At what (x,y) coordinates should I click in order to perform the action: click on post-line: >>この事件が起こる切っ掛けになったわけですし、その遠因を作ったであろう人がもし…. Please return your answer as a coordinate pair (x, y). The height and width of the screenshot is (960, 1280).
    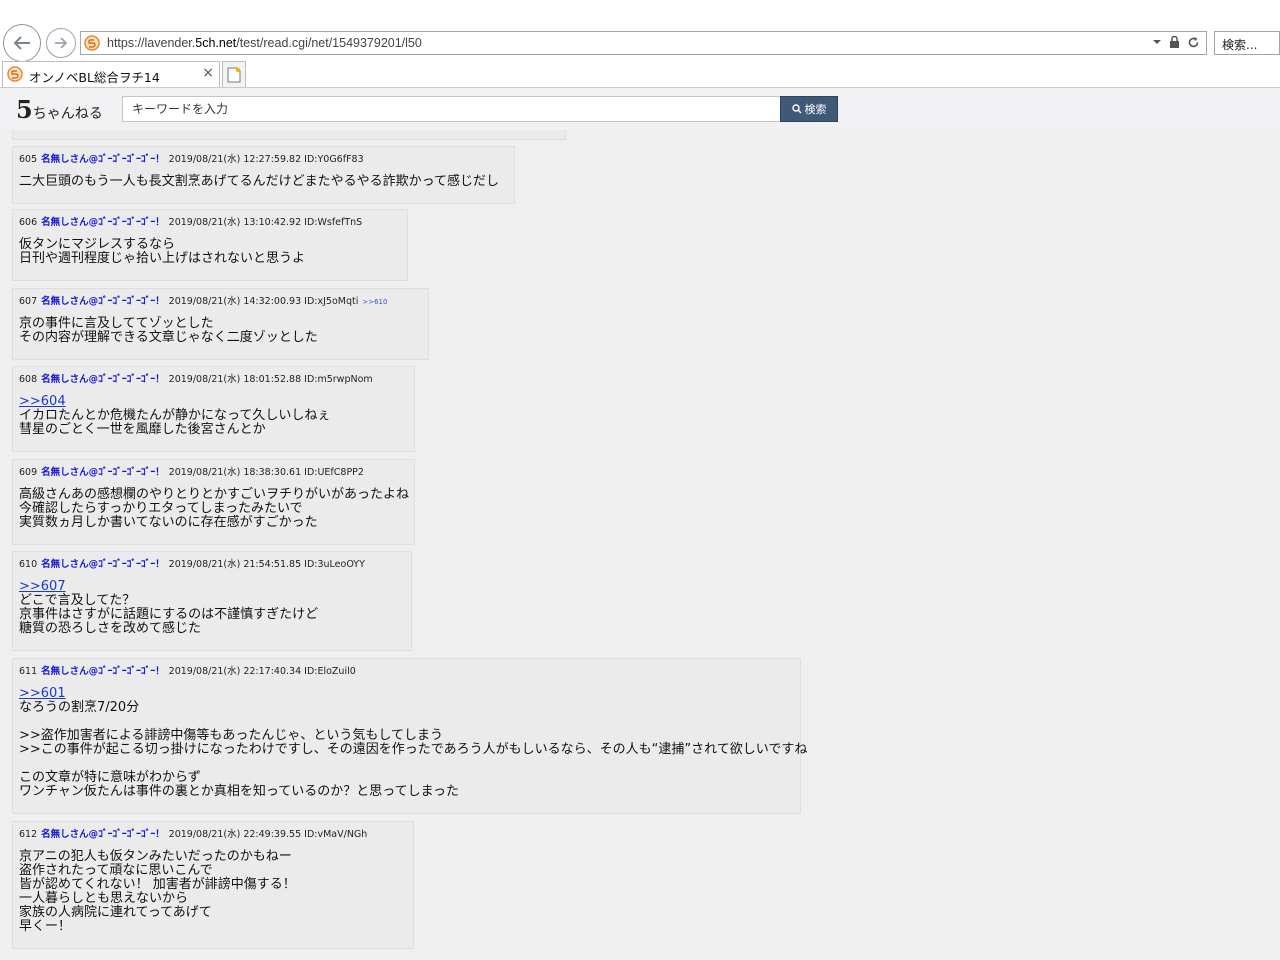
    Looking at the image, I should click on (413, 749).